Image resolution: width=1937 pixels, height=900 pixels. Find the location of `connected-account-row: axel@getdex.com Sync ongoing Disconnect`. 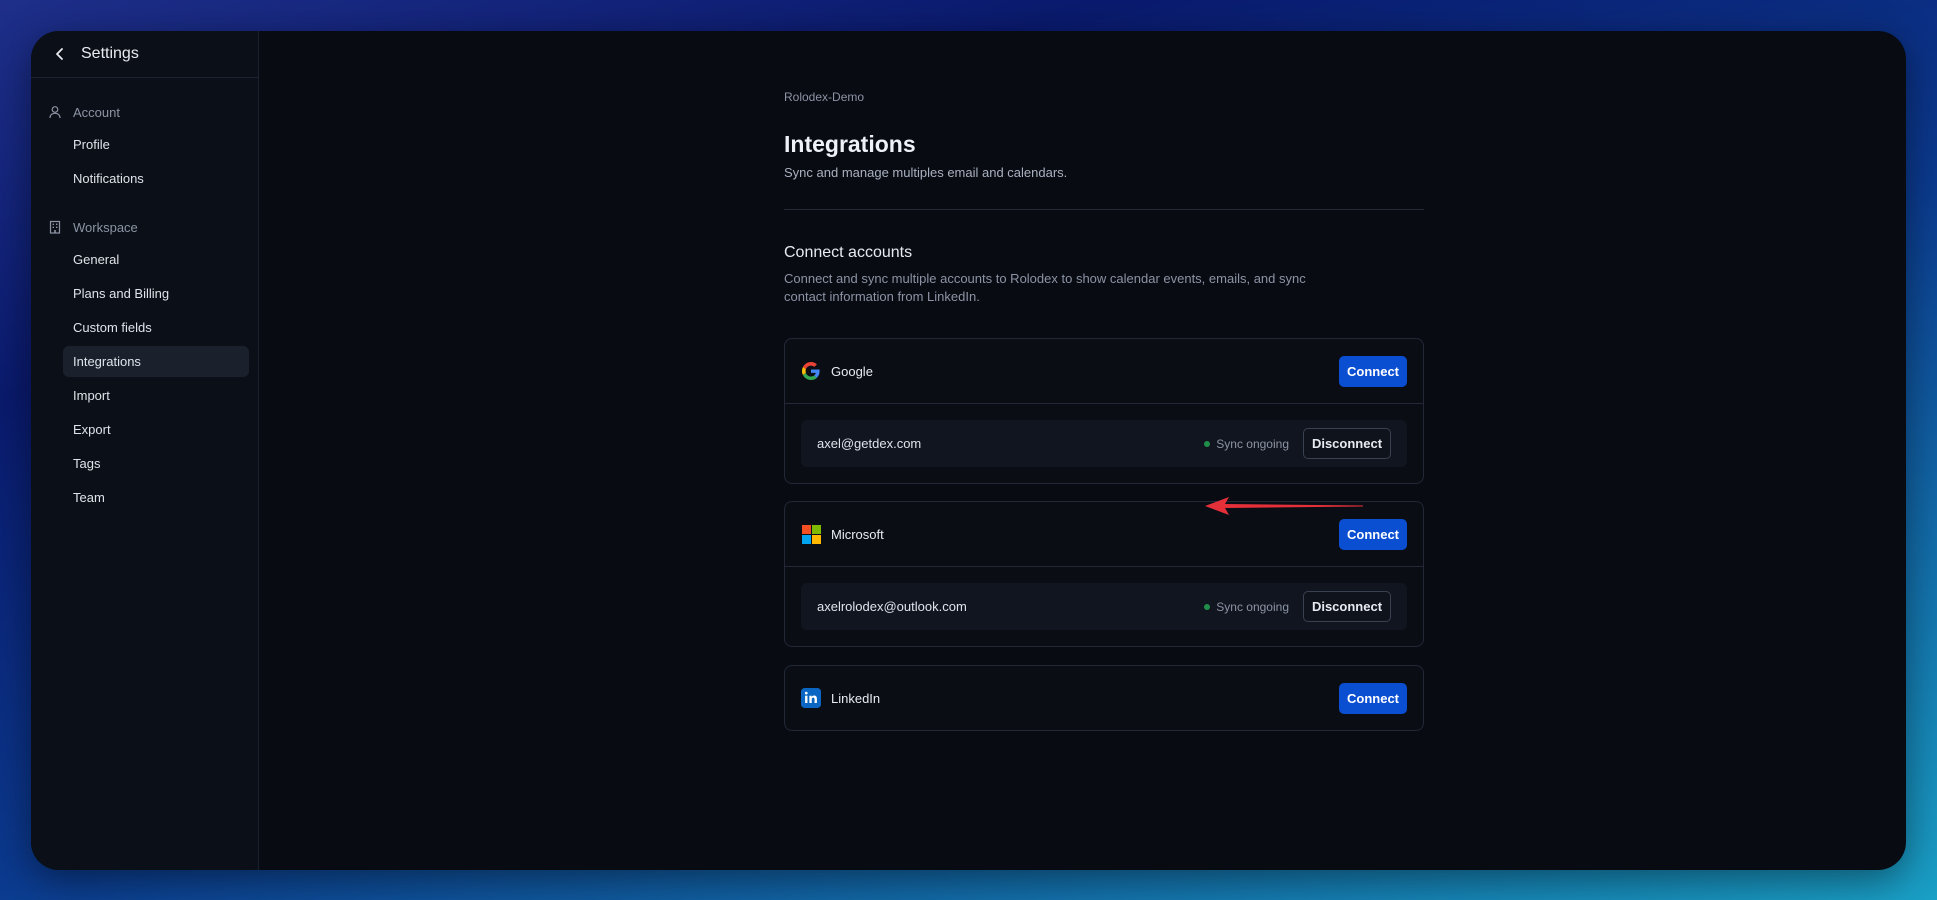

connected-account-row: axel@getdex.com Sync ongoing Disconnect is located at coordinates (1104, 443).